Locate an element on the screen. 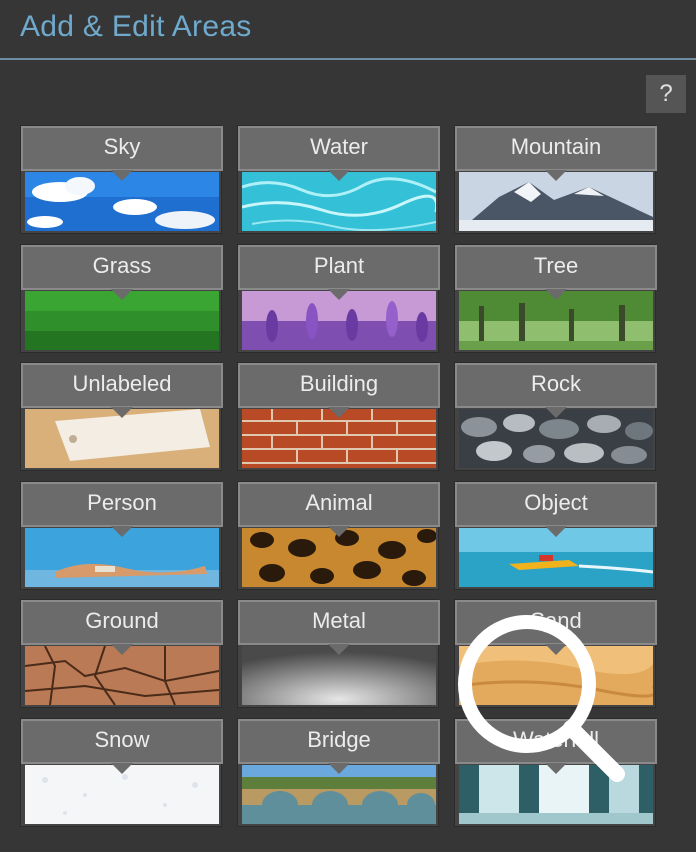 The height and width of the screenshot is (852, 696). tile-label: Person is located at coordinates (122, 509).